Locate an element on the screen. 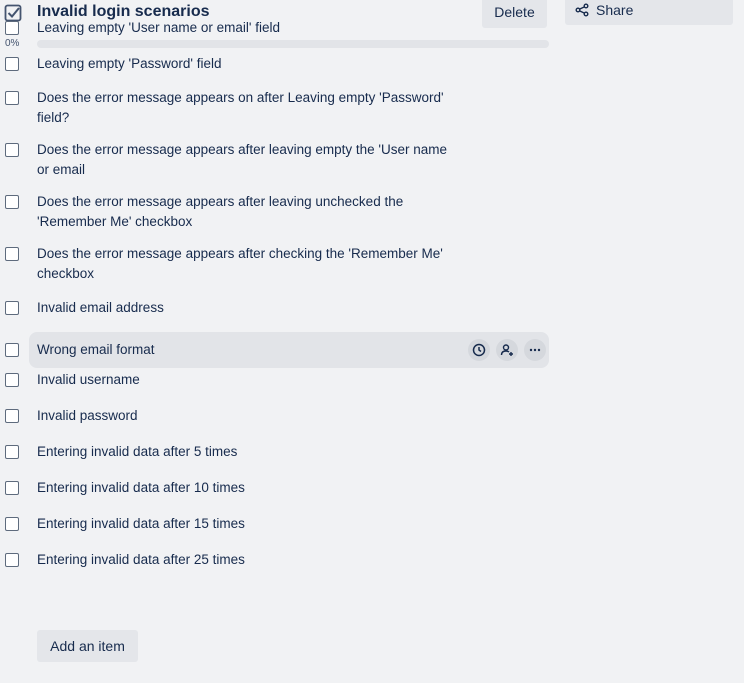 The width and height of the screenshot is (744, 683). item-label: Leaving empty 'Password' field is located at coordinates (247, 64).